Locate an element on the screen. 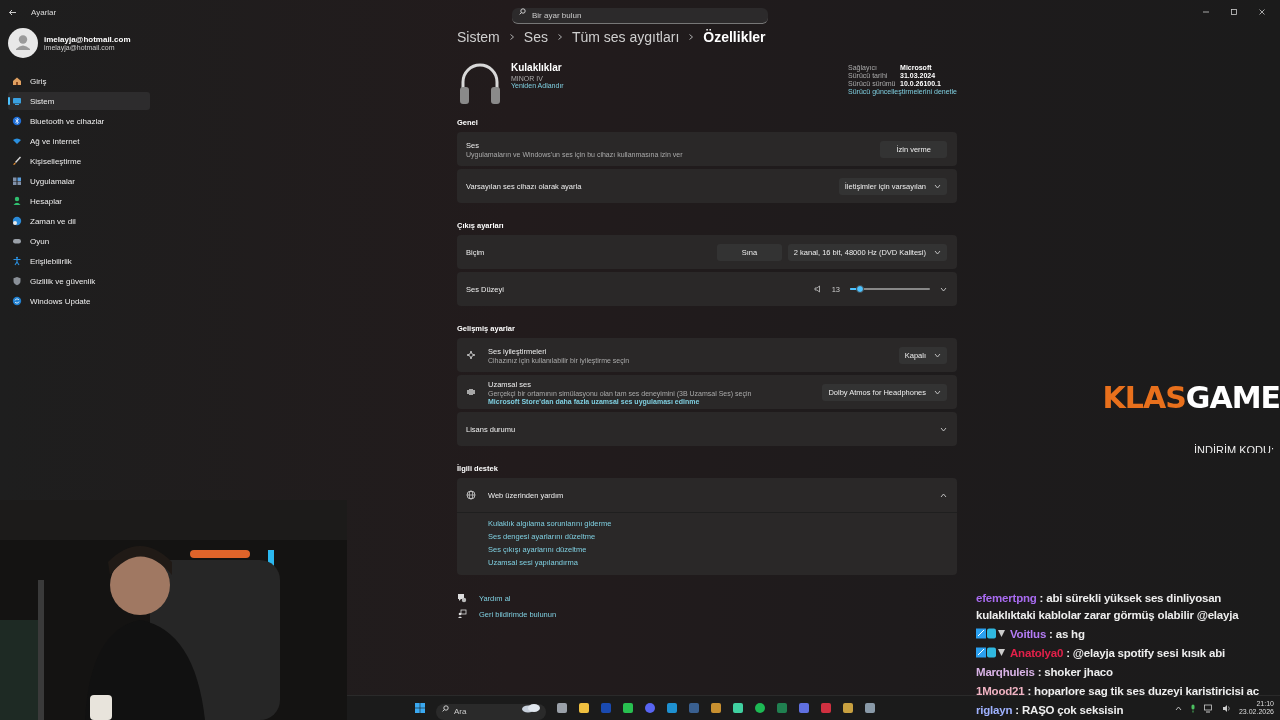  window-title: Ayarlar is located at coordinates (44, 12).